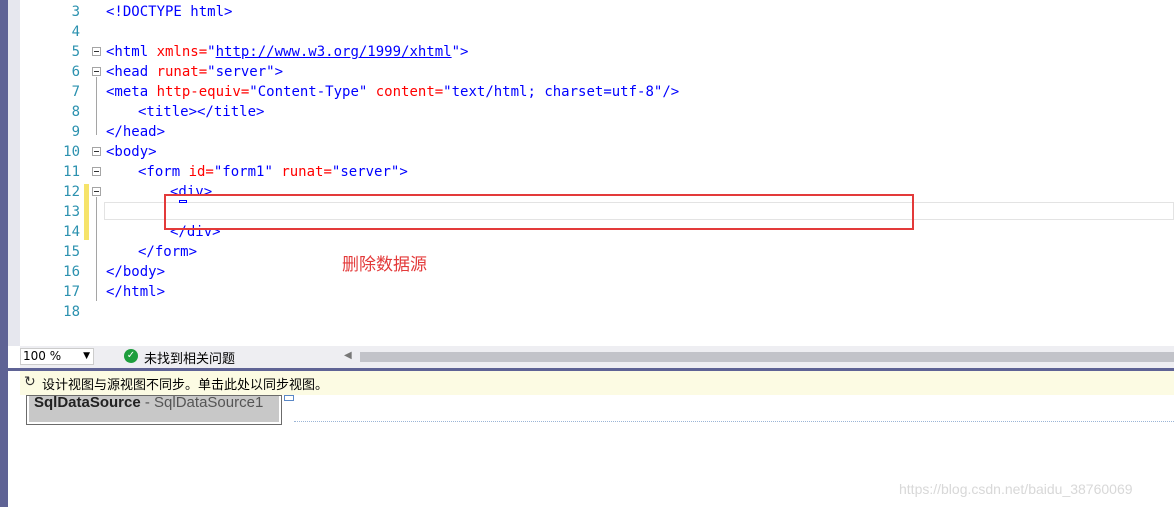  I want to click on code-line: <form id="form1" runat="server">, so click(273, 172).